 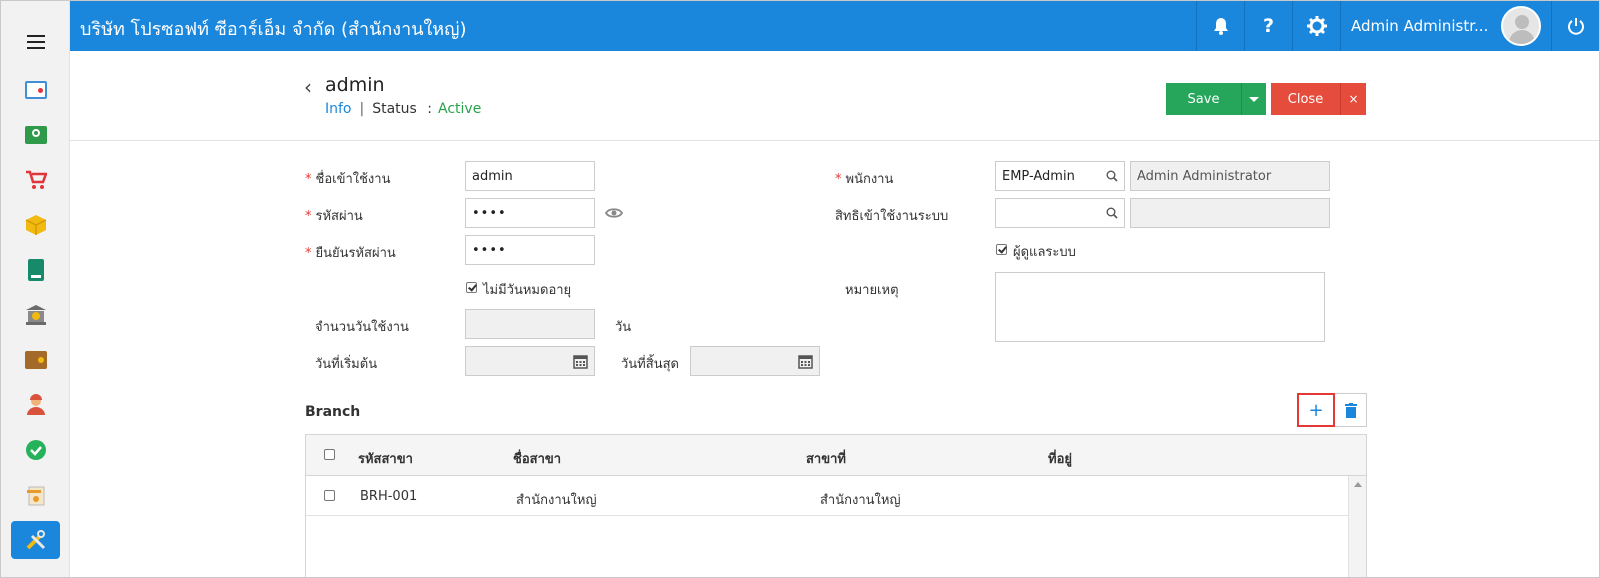 What do you see at coordinates (1044, 252) in the screenshot?
I see `admin-label: ผู้ดูแลระบบ` at bounding box center [1044, 252].